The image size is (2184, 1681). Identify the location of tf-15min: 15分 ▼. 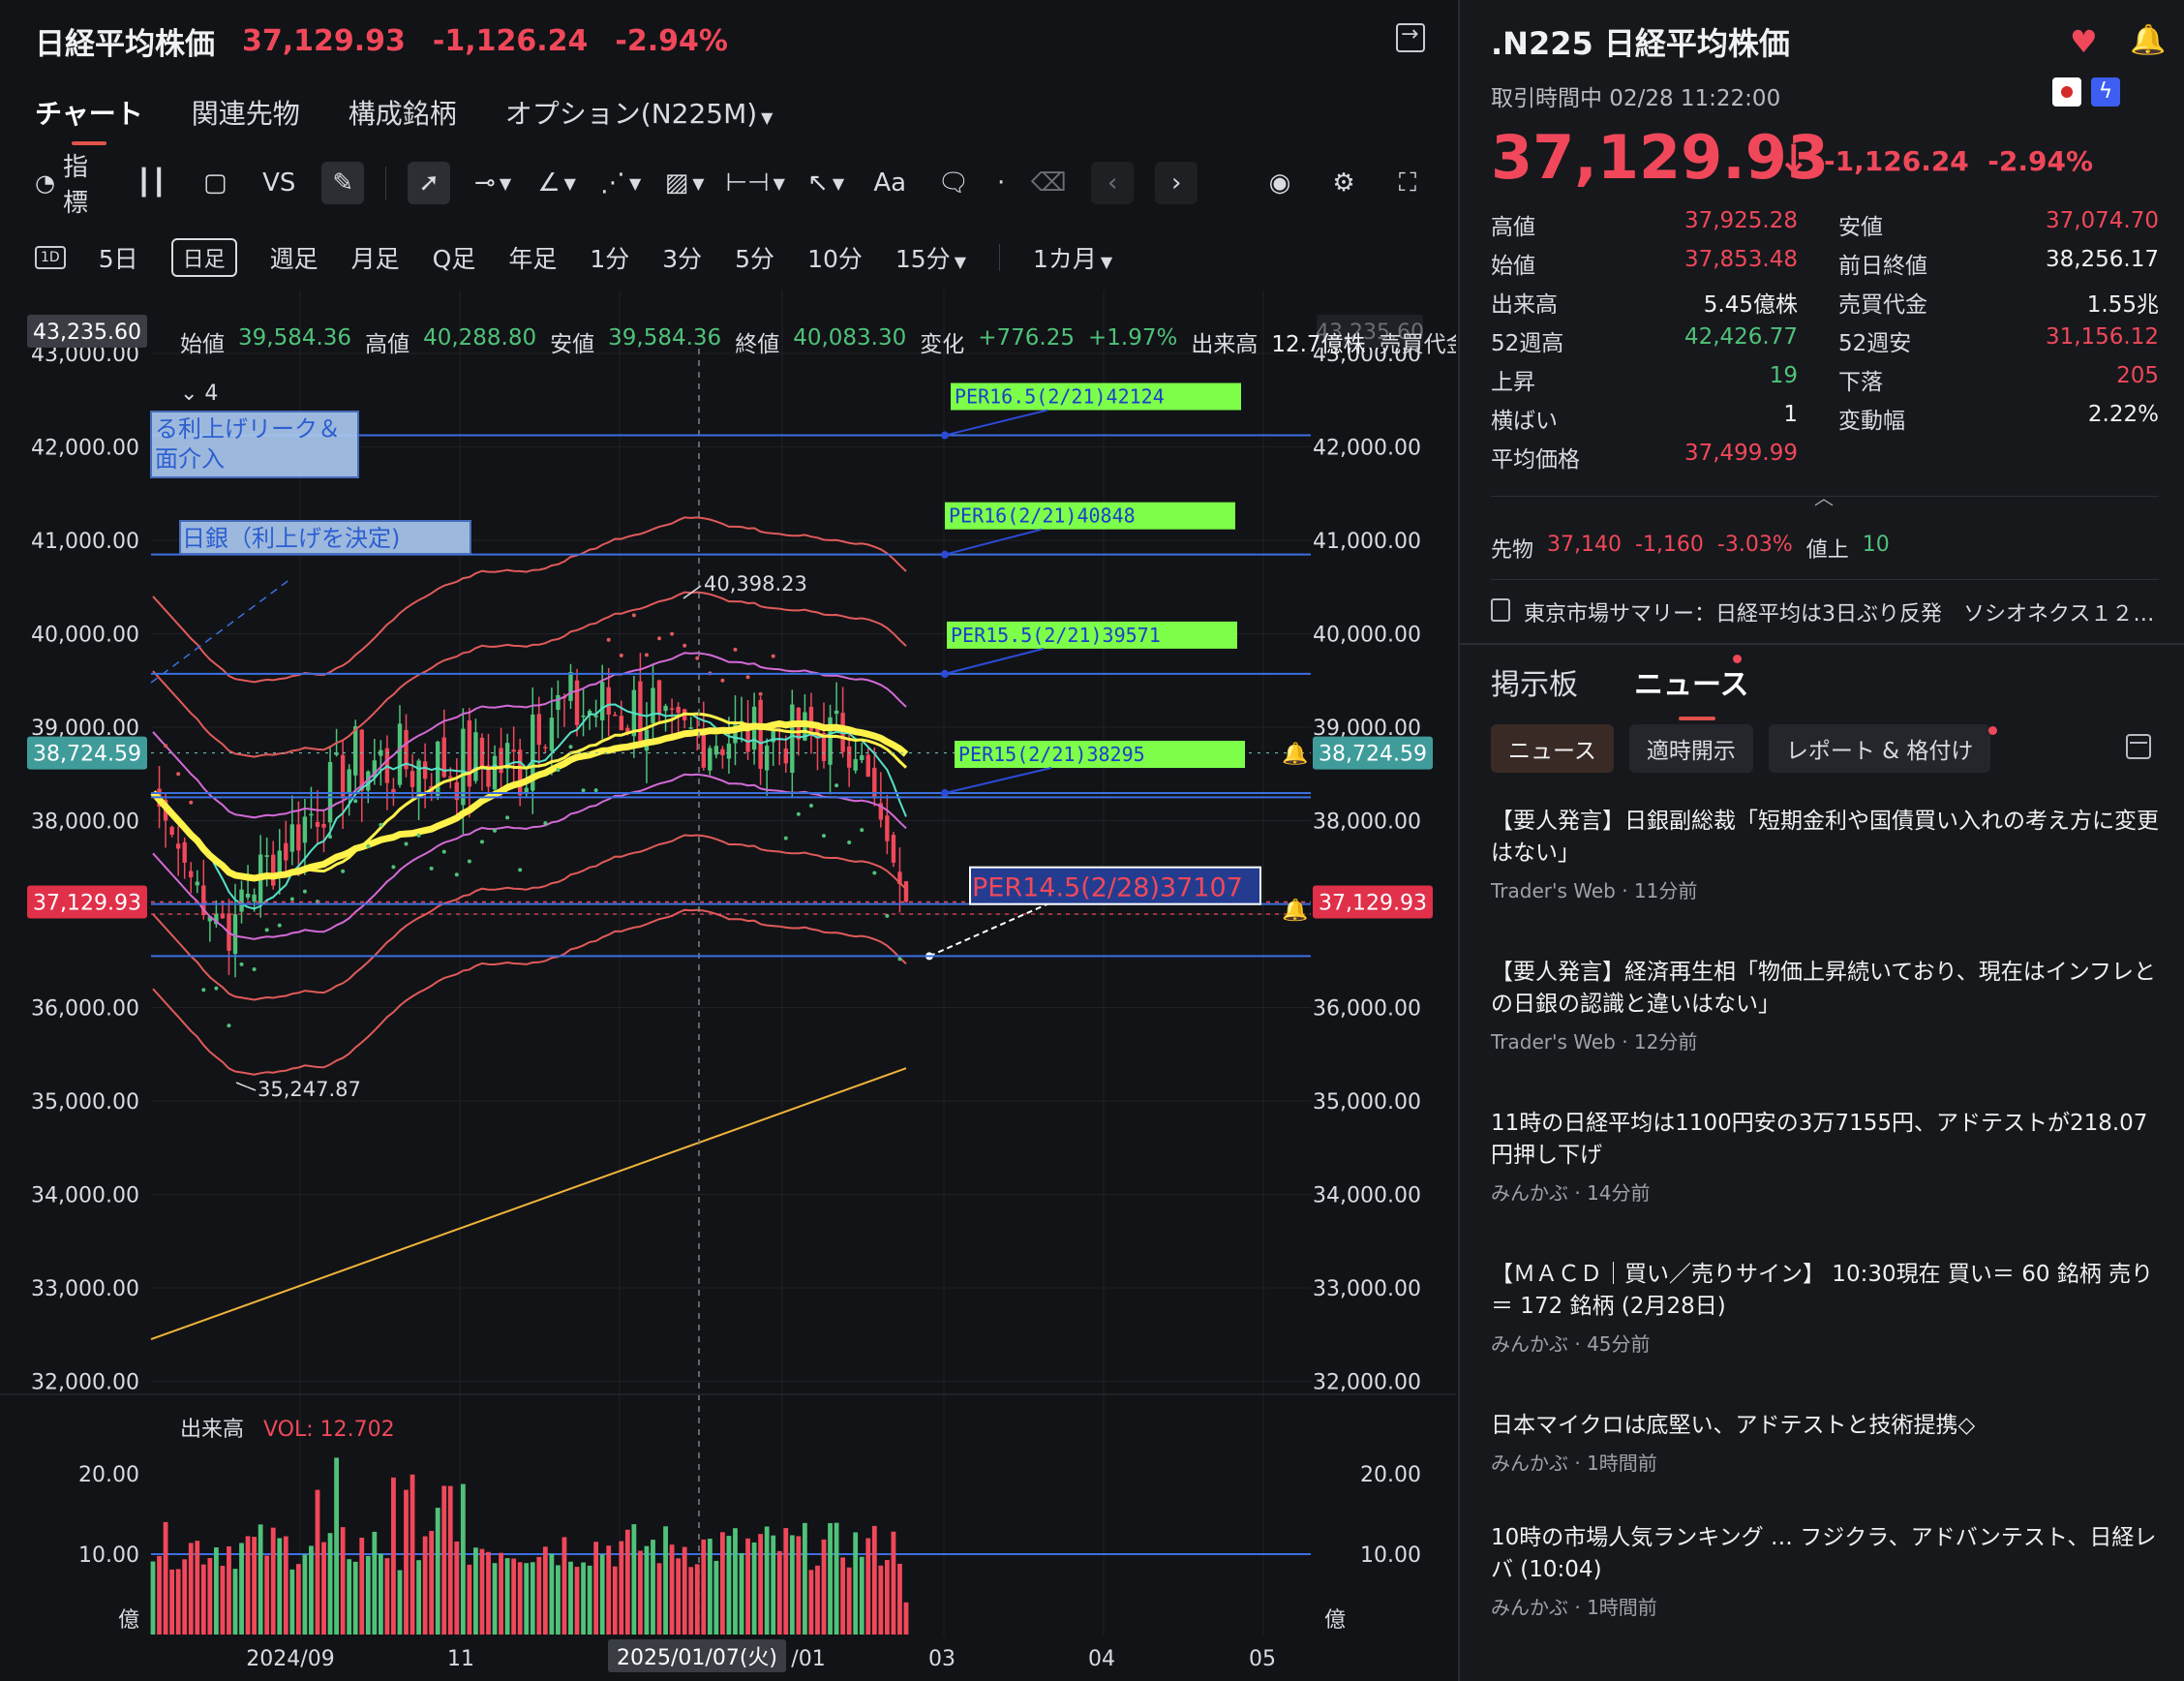
(931, 257).